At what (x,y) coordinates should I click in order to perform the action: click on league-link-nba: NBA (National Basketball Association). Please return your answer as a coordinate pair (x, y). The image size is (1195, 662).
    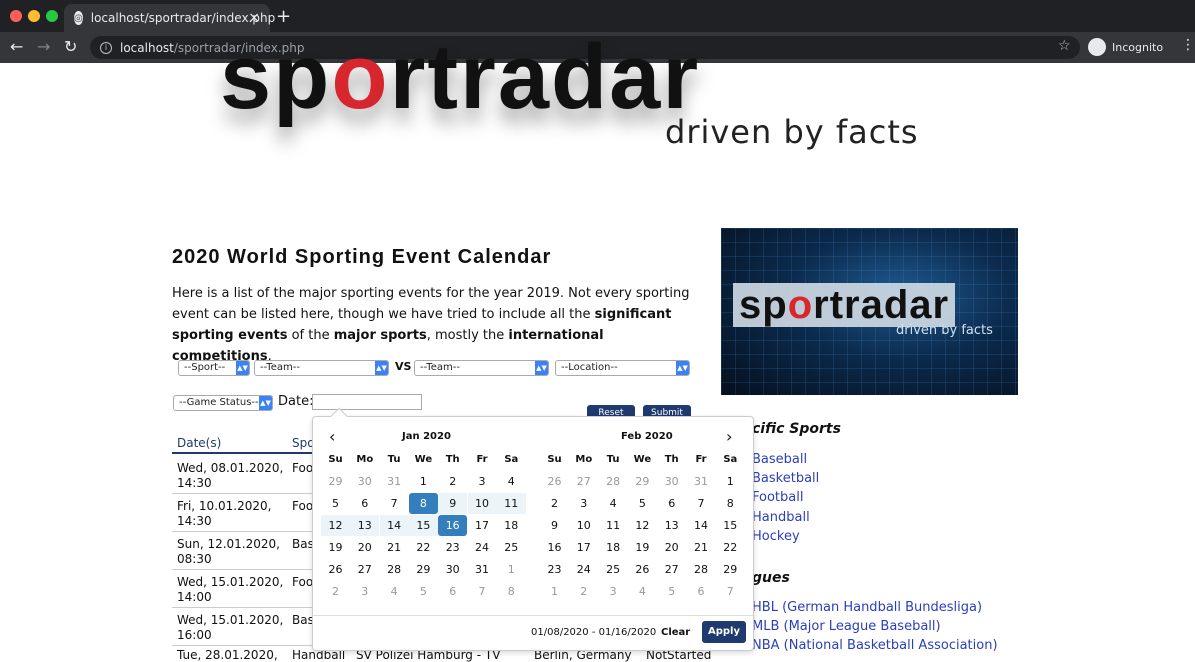
    Looking at the image, I should click on (875, 645).